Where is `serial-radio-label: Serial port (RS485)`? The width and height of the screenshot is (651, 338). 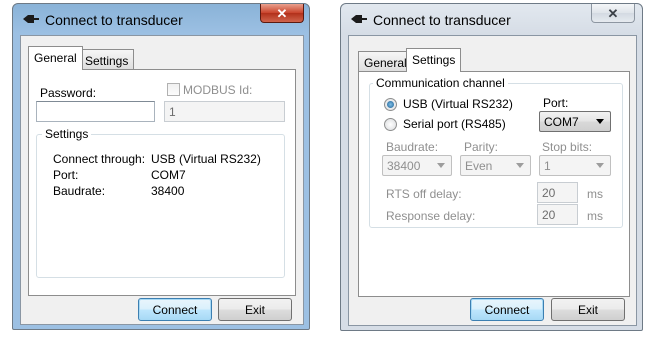 serial-radio-label: Serial port (RS485) is located at coordinates (454, 124).